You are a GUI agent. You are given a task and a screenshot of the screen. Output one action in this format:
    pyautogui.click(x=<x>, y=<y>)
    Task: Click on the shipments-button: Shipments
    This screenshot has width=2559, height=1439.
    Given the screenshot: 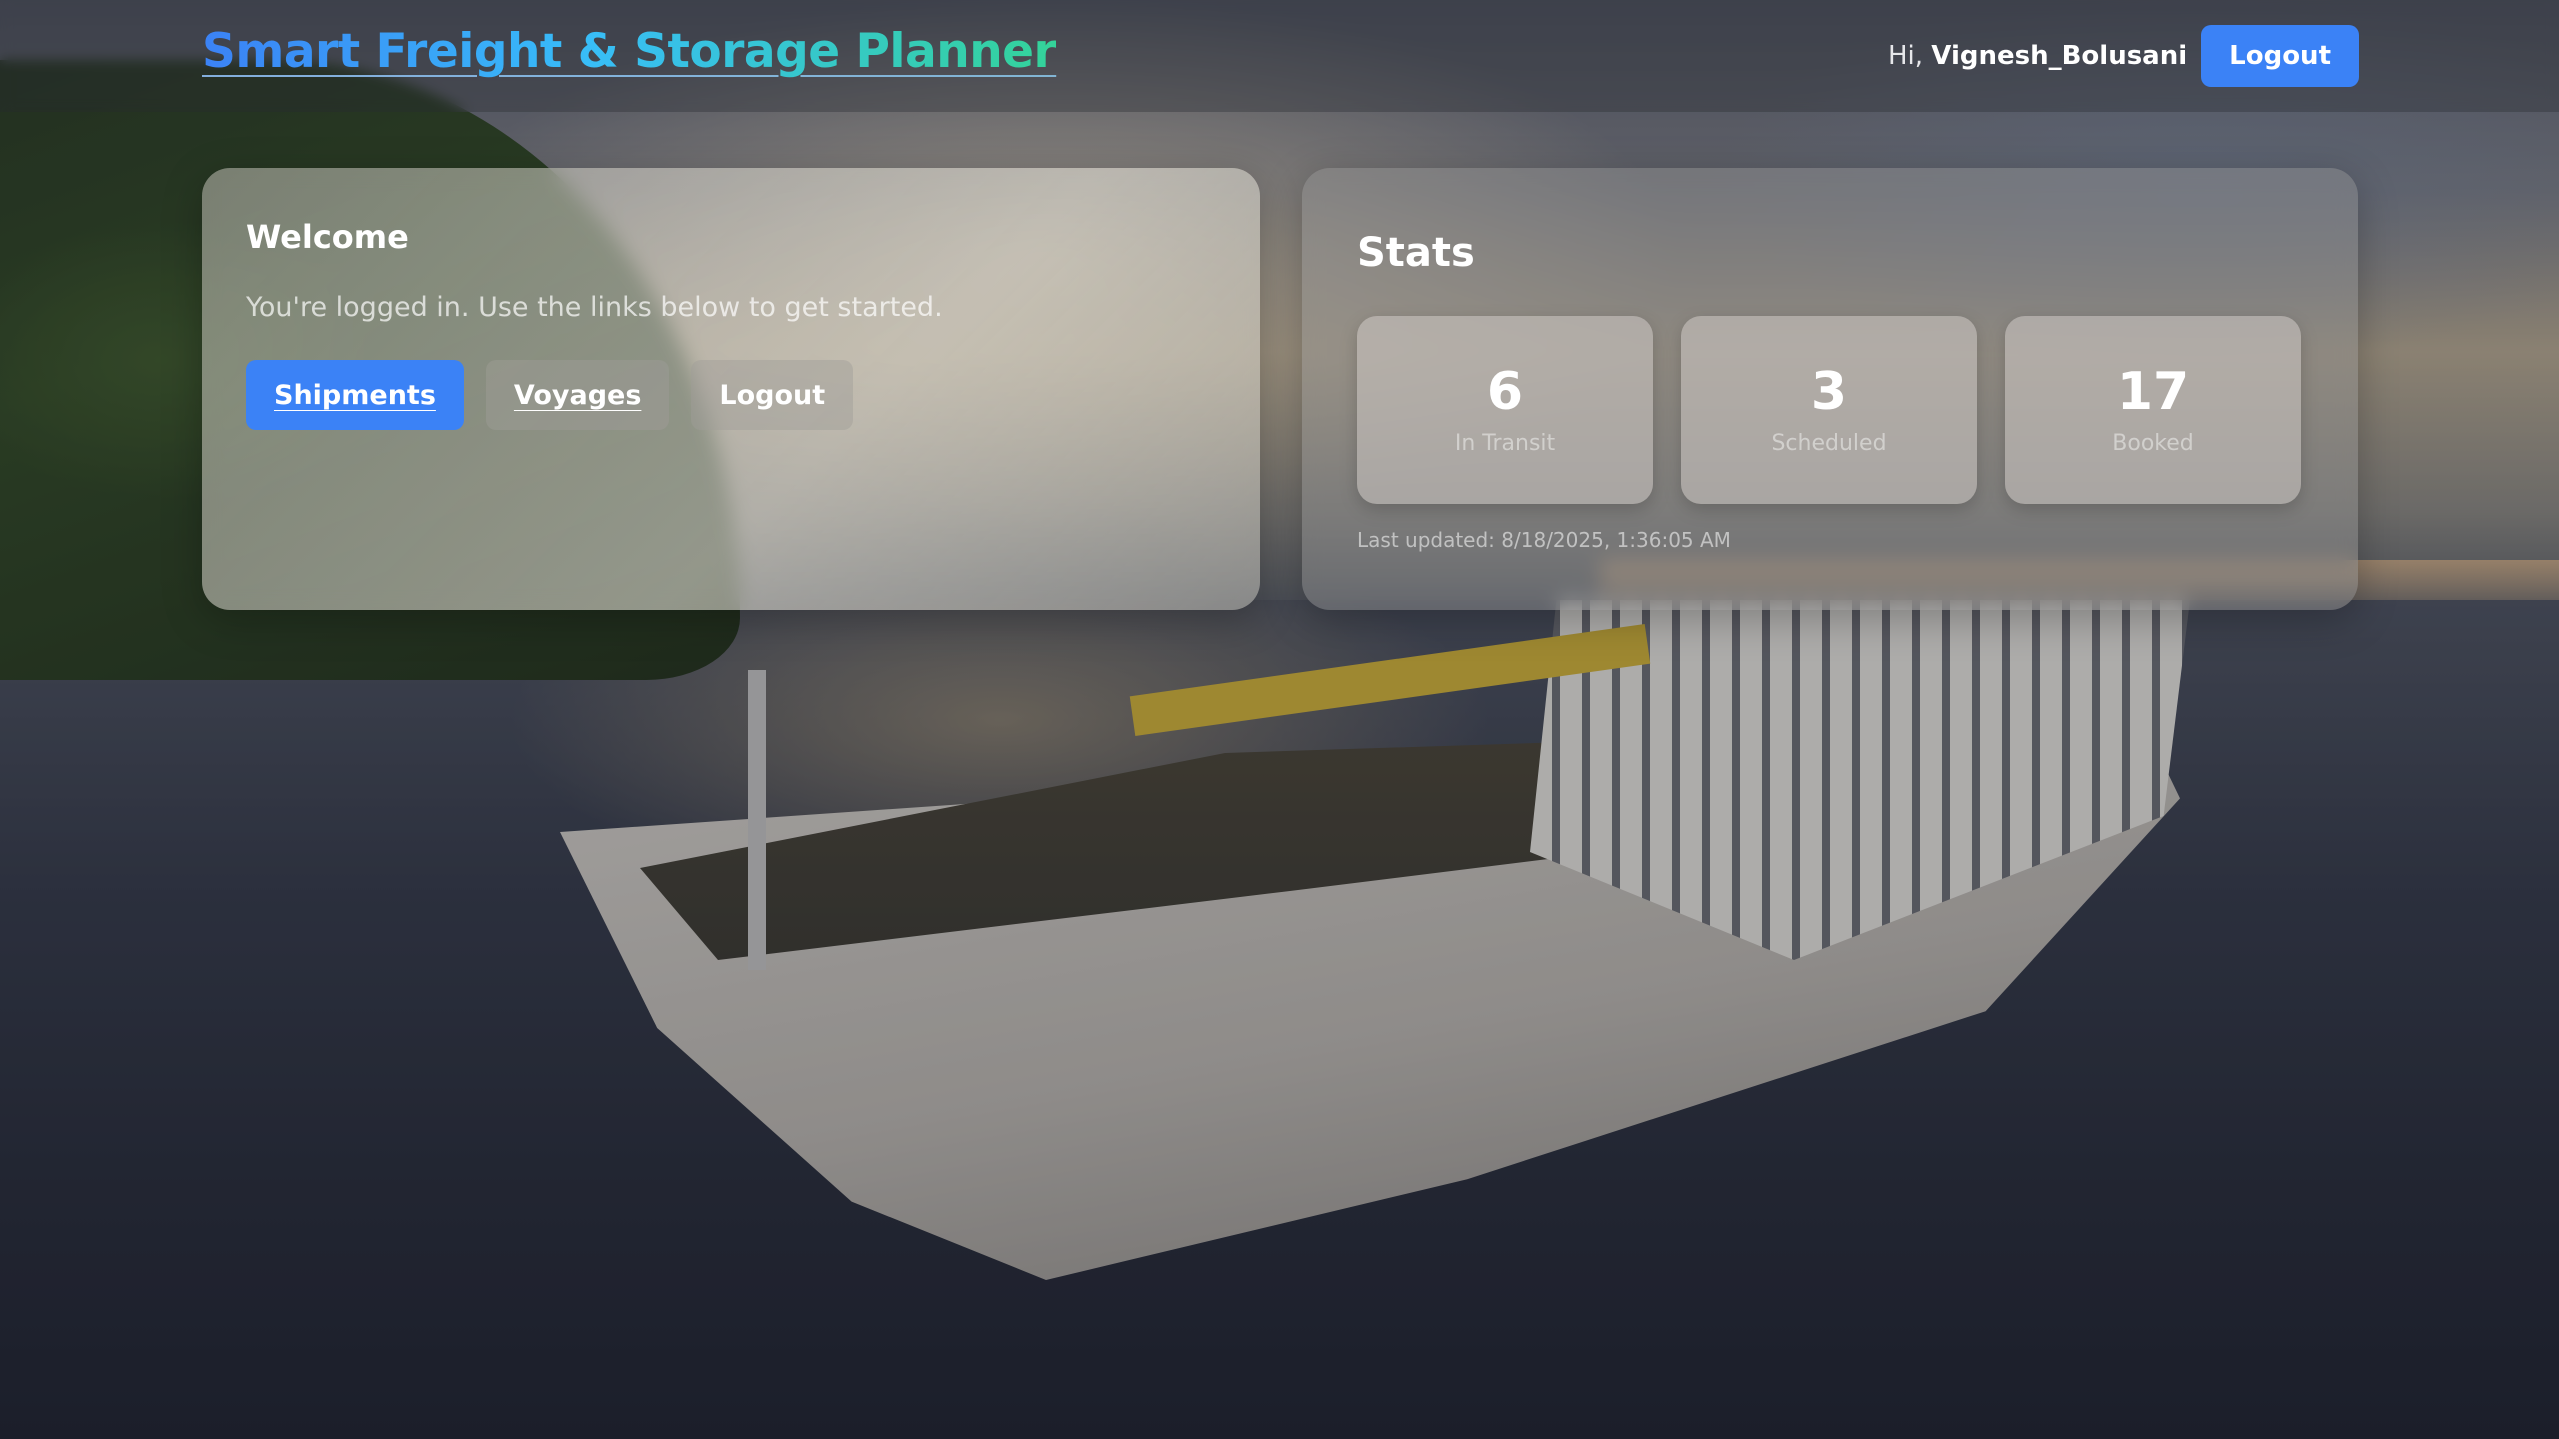 What is the action you would take?
    pyautogui.click(x=355, y=395)
    